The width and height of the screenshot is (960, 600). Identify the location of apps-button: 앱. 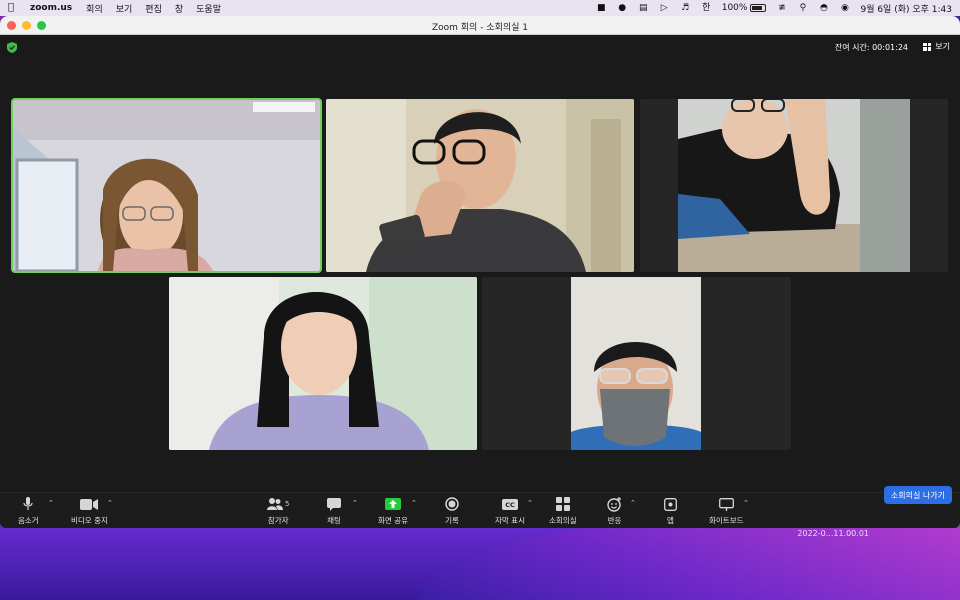
(670, 511).